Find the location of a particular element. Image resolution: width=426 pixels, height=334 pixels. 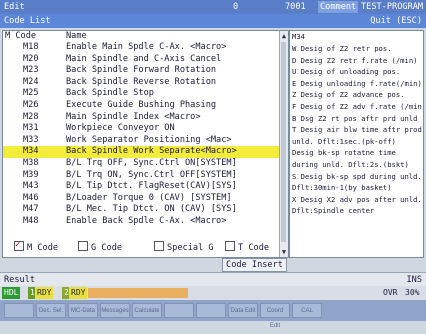

code-list-titlebar: Code List Quit (ESC) is located at coordinates (213, 21).